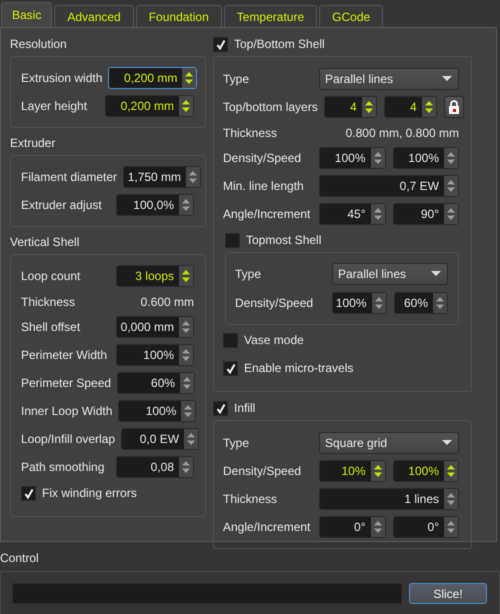 The width and height of the screenshot is (500, 614). Describe the element at coordinates (448, 593) in the screenshot. I see `slice-button: Slice!` at that location.